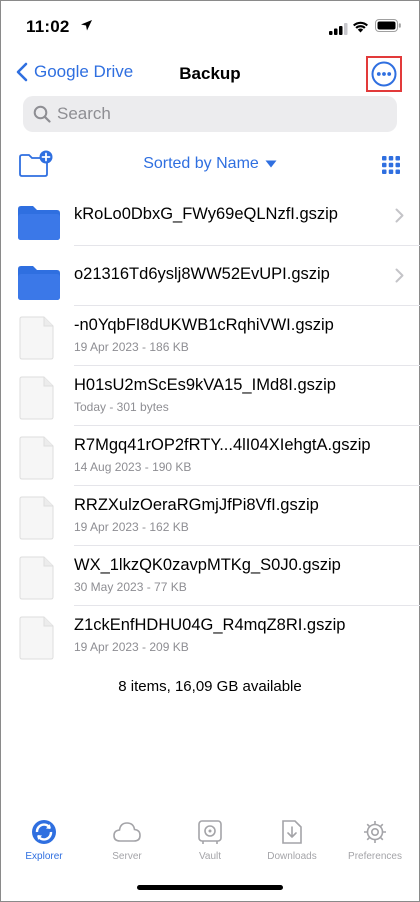  Describe the element at coordinates (196, 505) in the screenshot. I see `file-name: RRZXulzOeraRGmjJfPi8VfI.gszip` at that location.